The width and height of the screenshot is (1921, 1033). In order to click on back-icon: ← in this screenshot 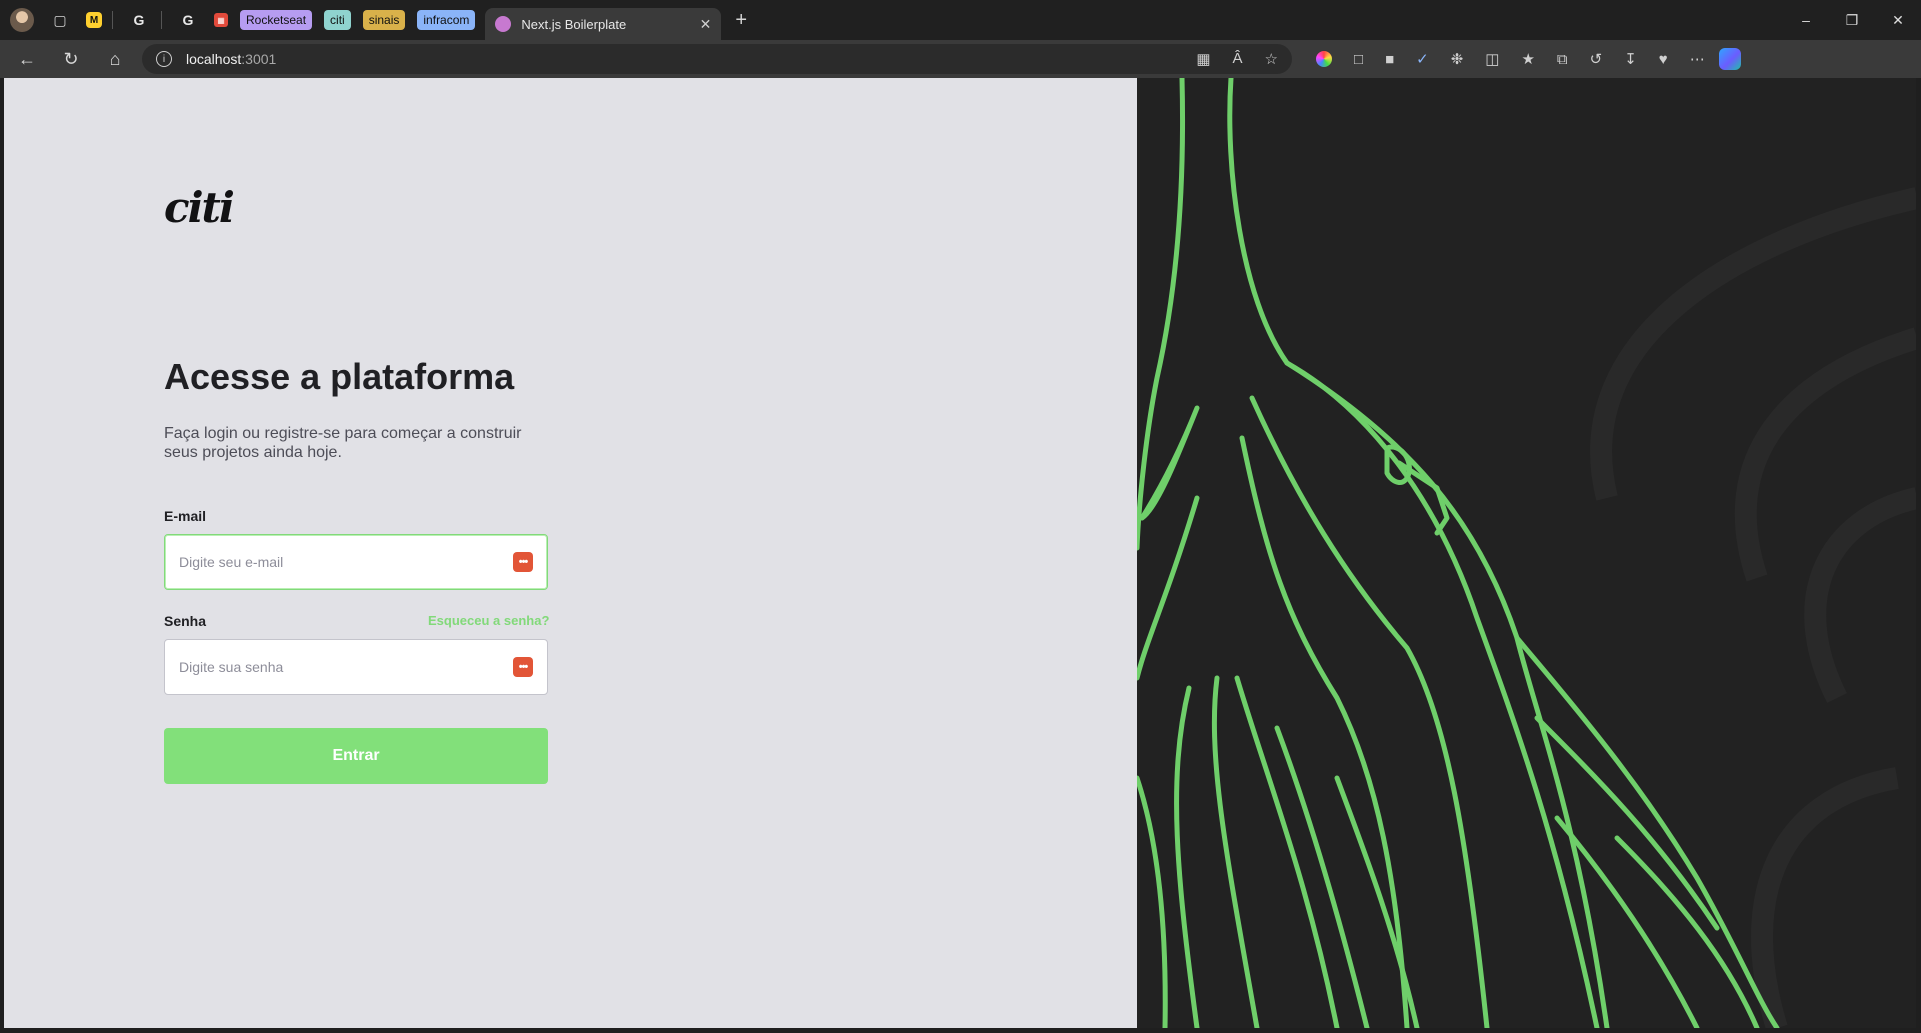, I will do `click(27, 59)`.